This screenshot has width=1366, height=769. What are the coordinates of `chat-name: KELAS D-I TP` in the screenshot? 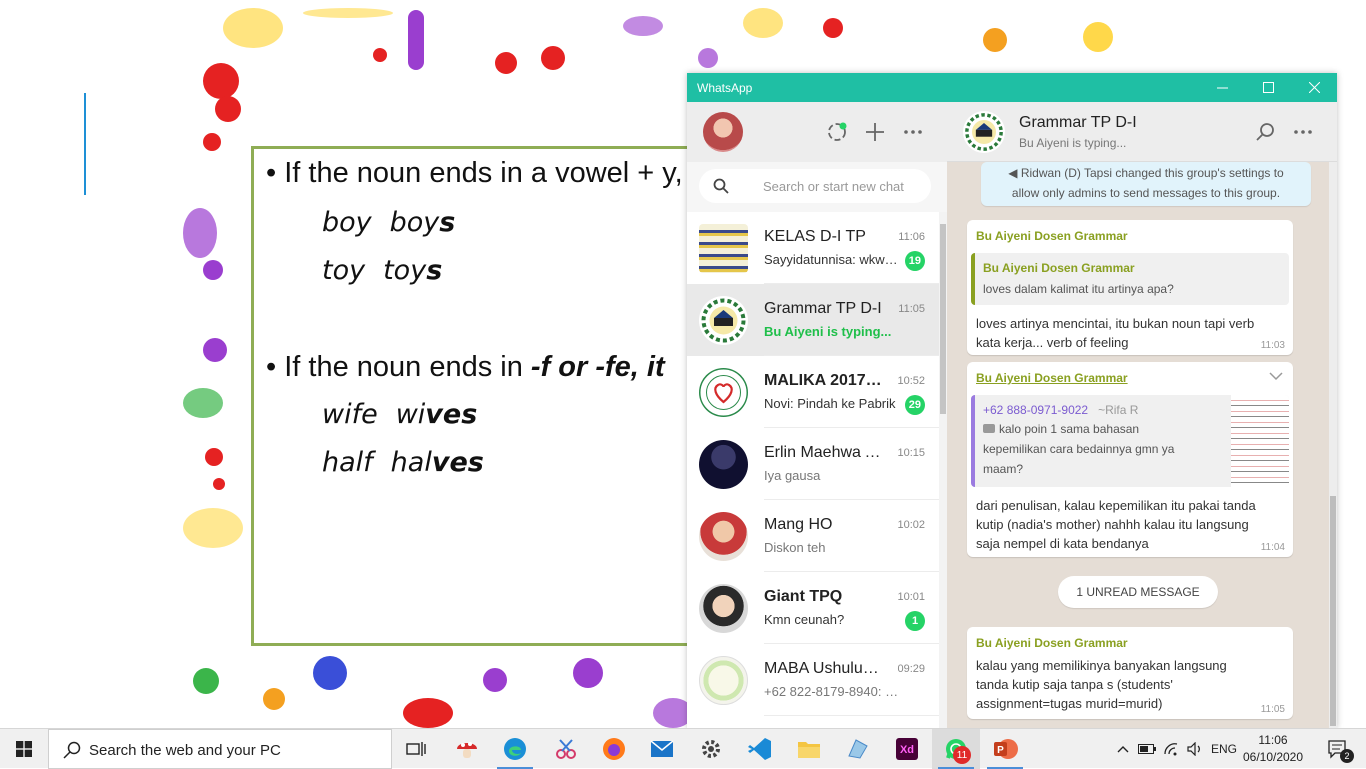 It's located at (815, 236).